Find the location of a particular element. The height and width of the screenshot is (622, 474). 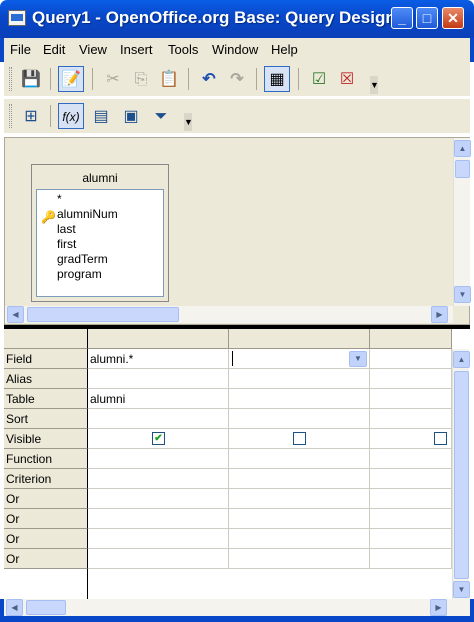

field-item: first is located at coordinates (66, 244).